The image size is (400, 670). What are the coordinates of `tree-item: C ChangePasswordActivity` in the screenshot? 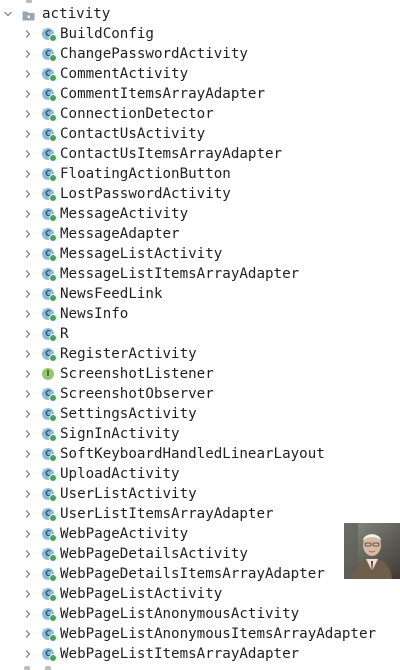 It's located at (200, 54).